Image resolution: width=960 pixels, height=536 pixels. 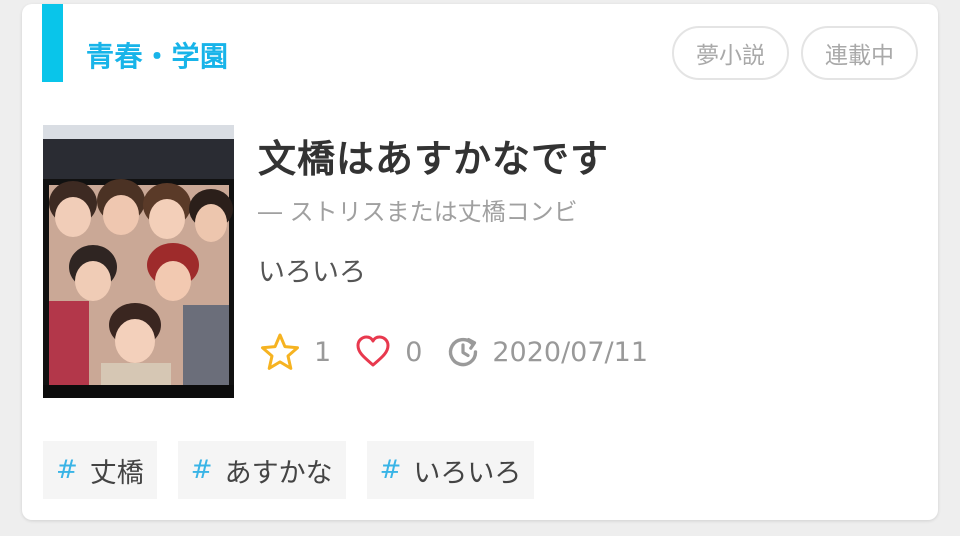 I want to click on genre-label: 青春・学園, so click(x=157, y=55).